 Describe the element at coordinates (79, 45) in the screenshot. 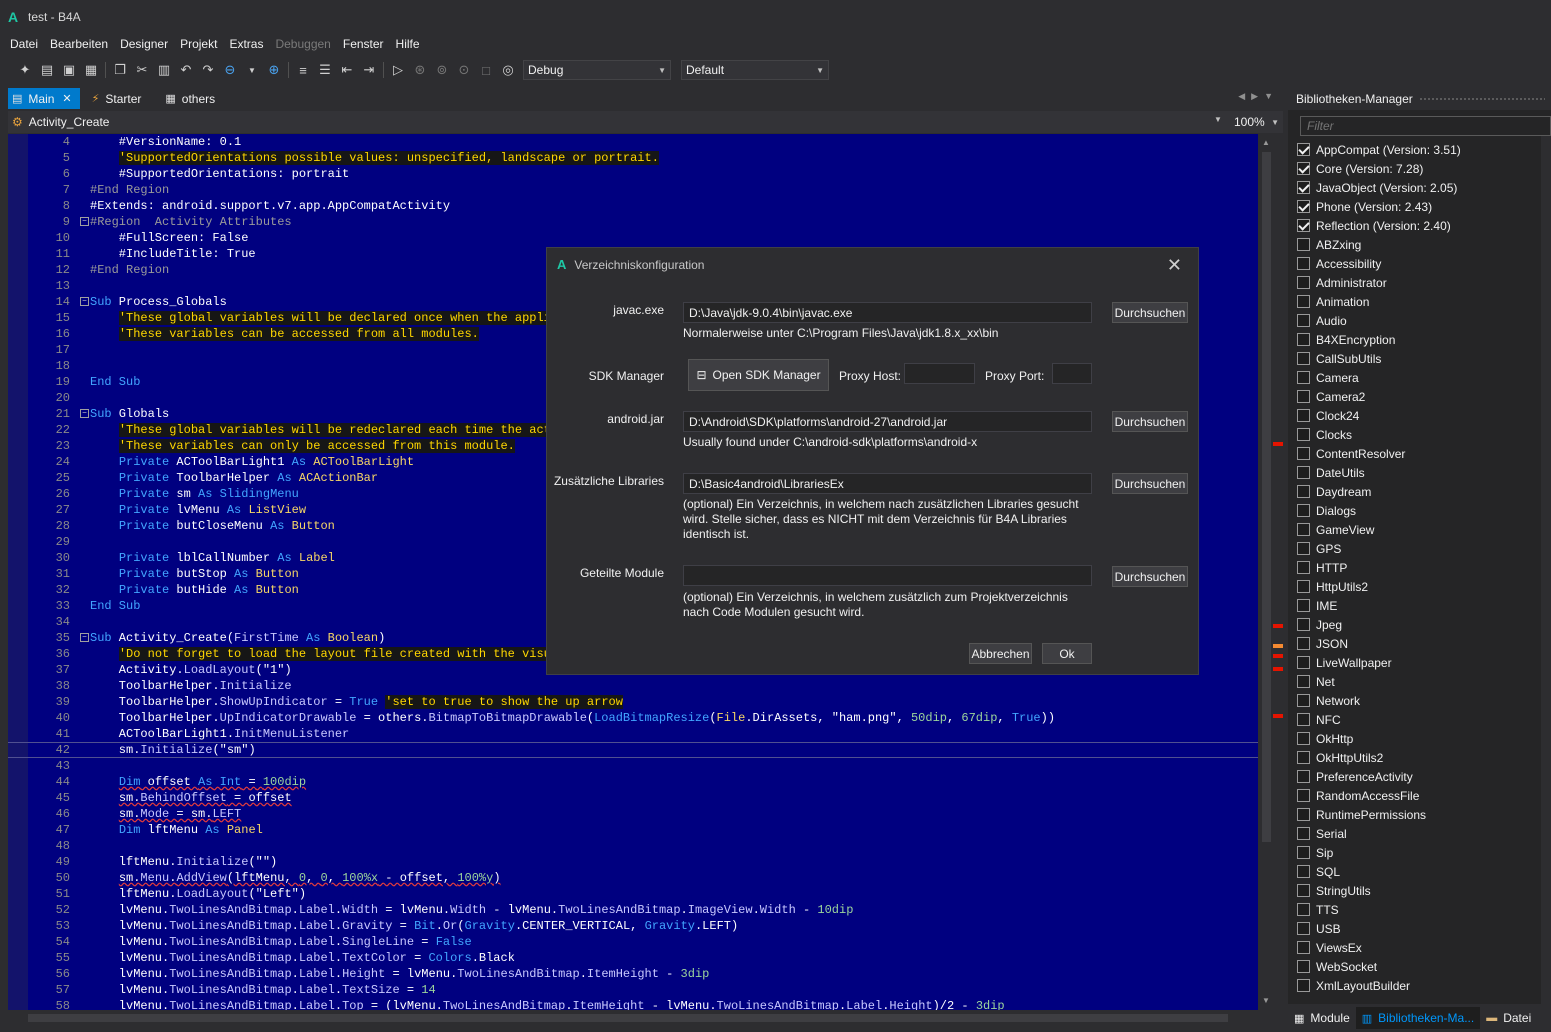

I see `menu-bearbeiten: Bearbeiten` at that location.